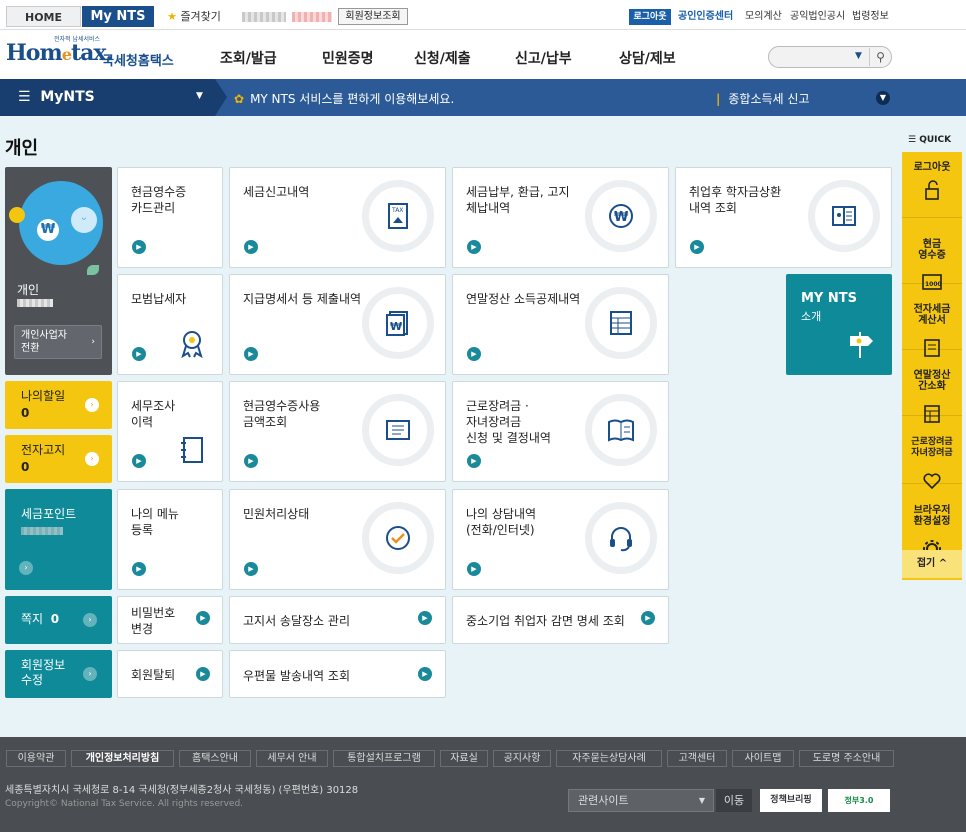  I want to click on payment-statement-tile: 지급명세서 등 제출내역 ▶ ₩, so click(337, 324).